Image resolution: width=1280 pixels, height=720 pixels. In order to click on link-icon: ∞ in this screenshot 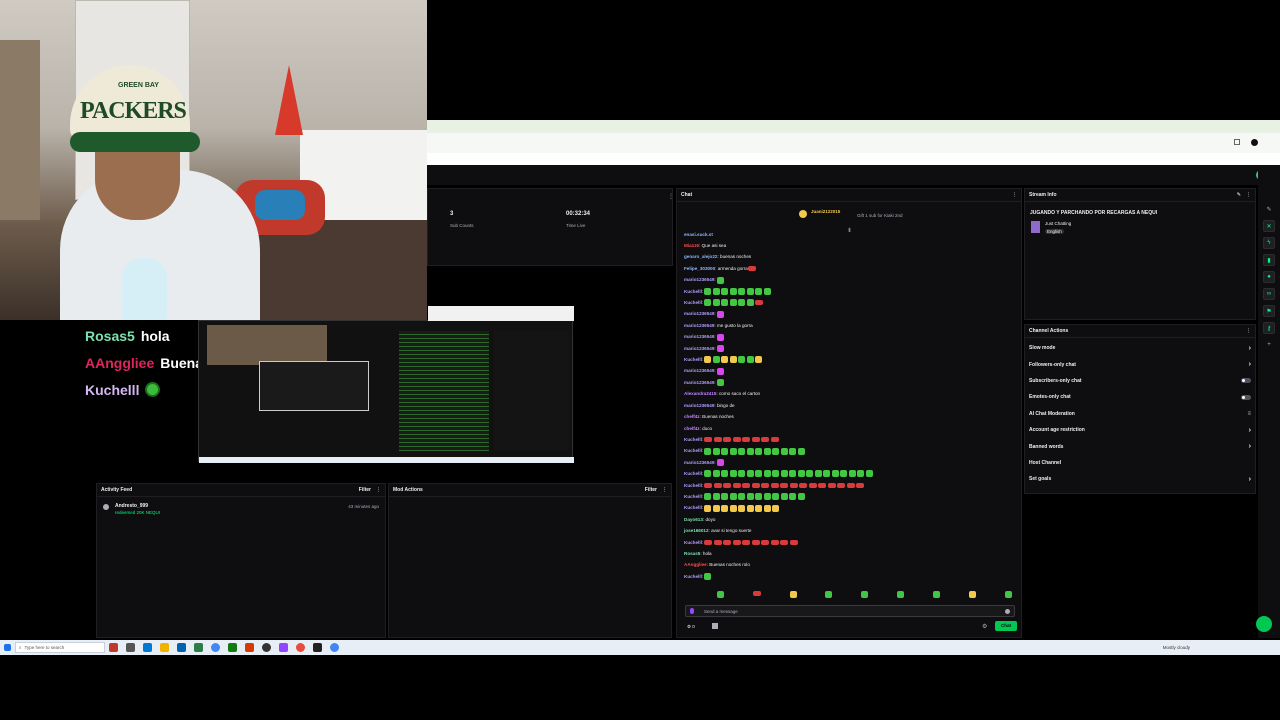, I will do `click(1269, 294)`.